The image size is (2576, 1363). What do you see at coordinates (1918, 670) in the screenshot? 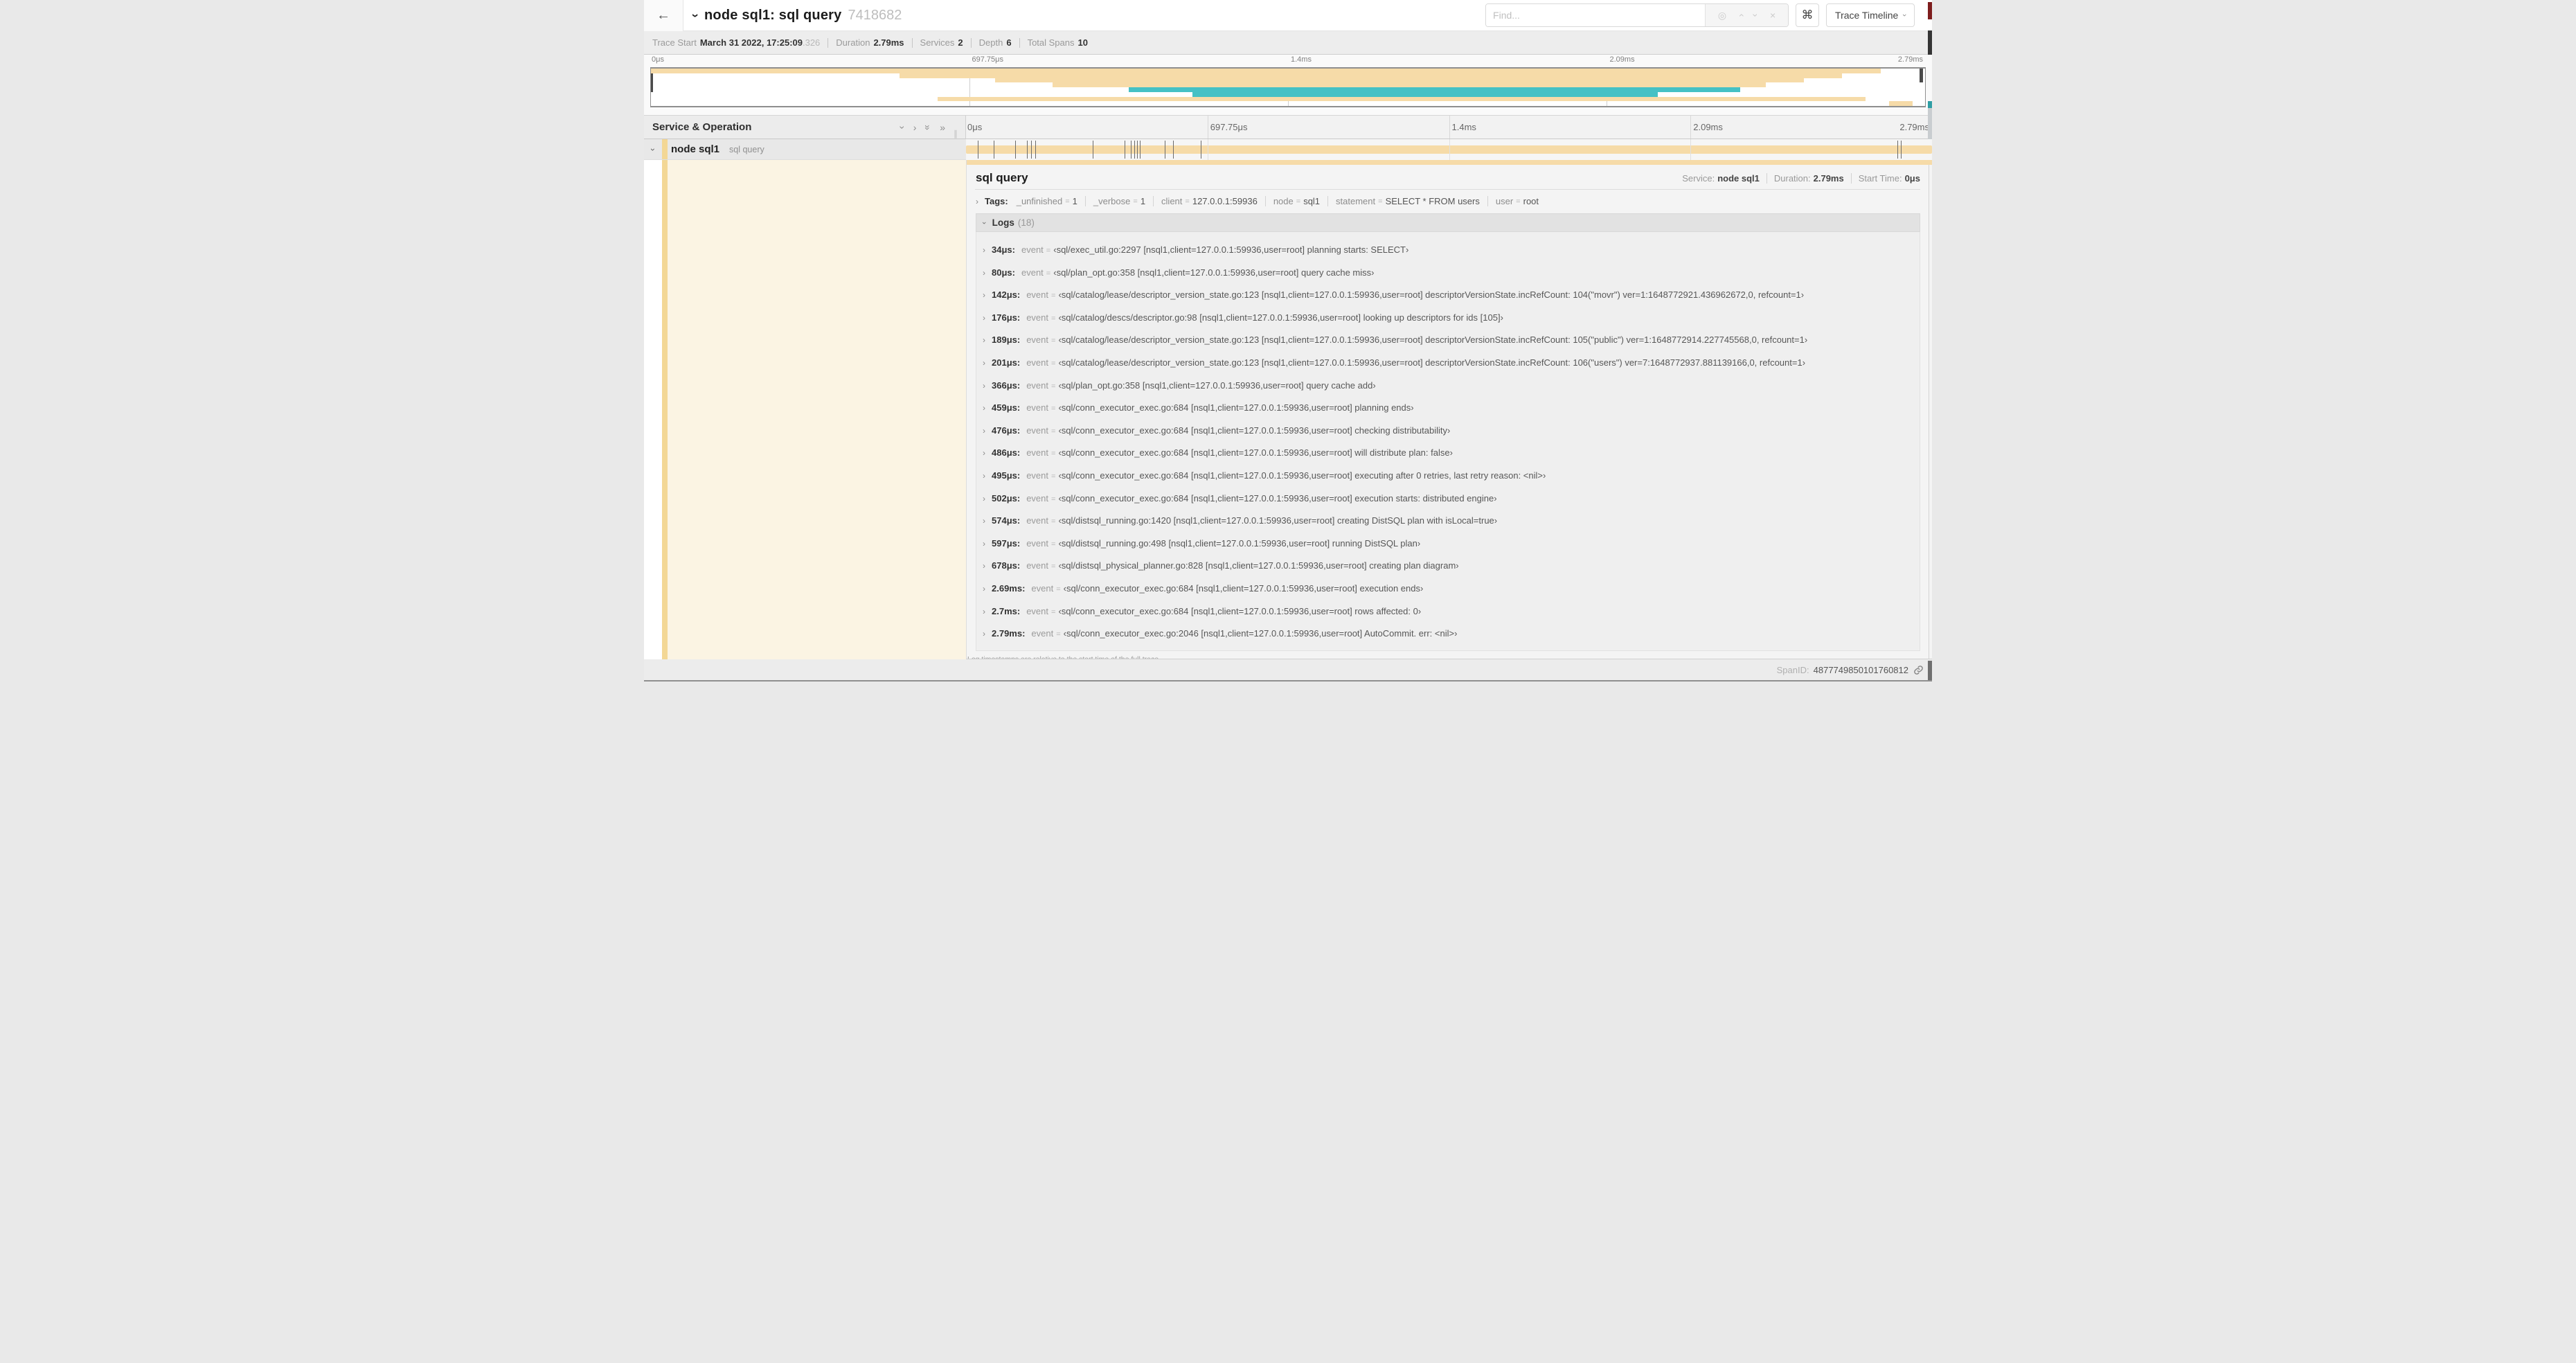
I see `copy-link-icon` at bounding box center [1918, 670].